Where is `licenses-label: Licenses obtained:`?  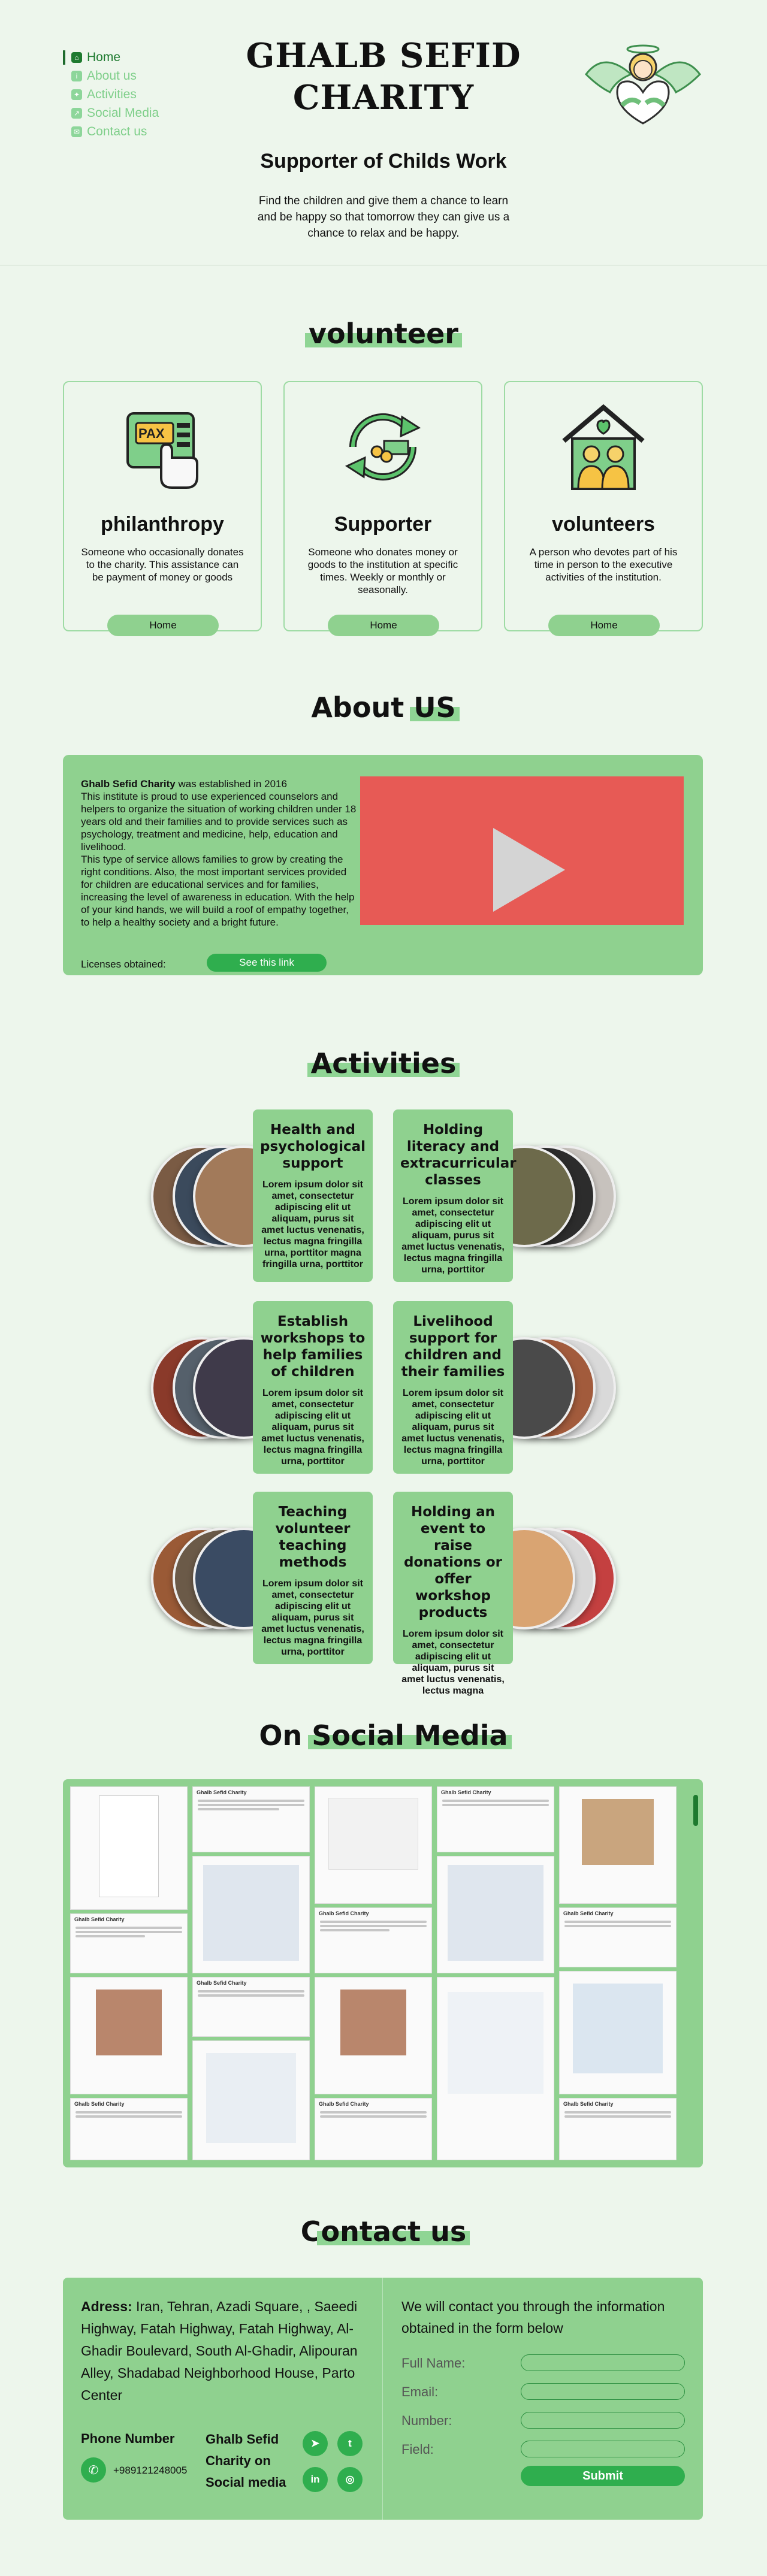
licenses-label: Licenses obtained: is located at coordinates (124, 964).